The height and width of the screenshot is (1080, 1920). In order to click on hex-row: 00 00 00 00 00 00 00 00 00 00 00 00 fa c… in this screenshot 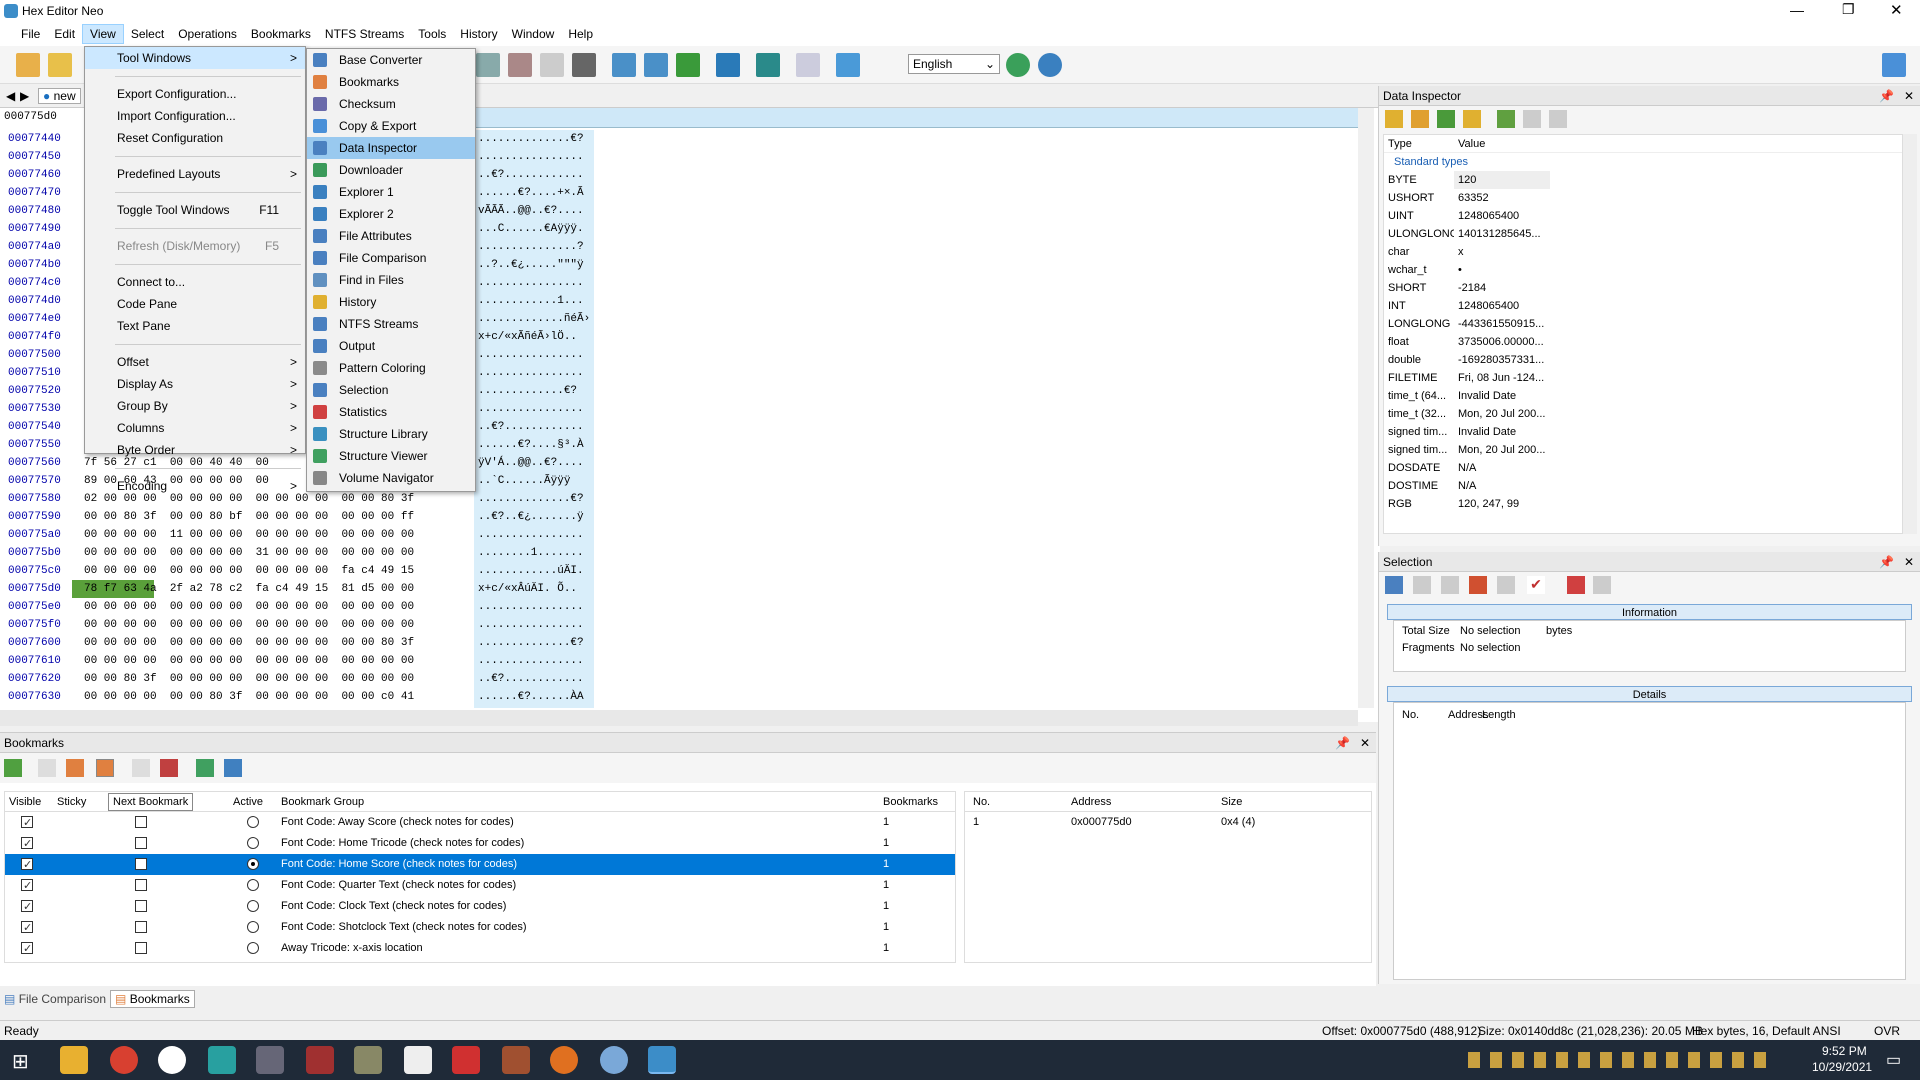, I will do `click(272, 571)`.